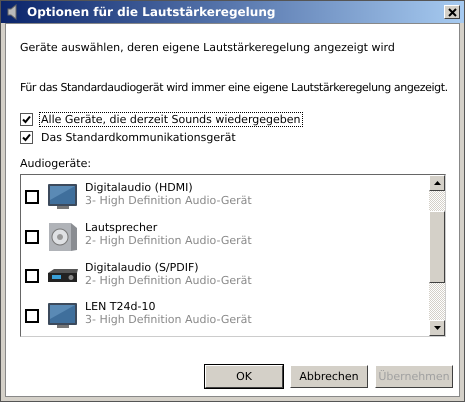  I want to click on device-name: LEN T24d-10, so click(120, 307).